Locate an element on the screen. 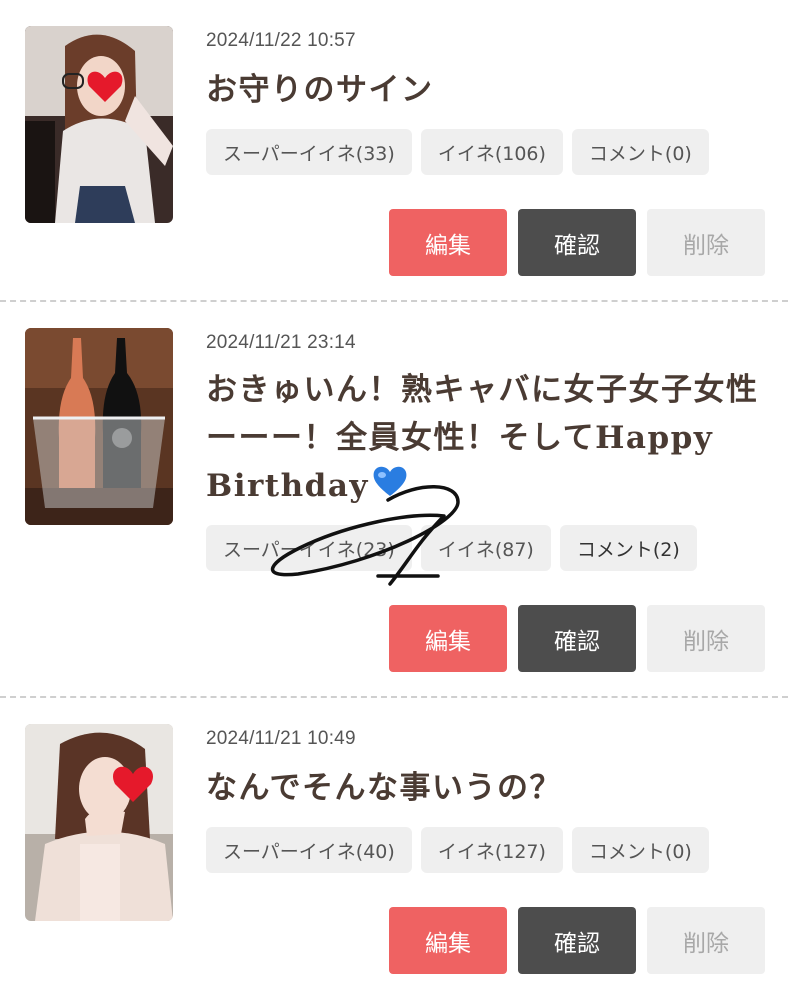  photo-champagne-bottles is located at coordinates (99, 426).